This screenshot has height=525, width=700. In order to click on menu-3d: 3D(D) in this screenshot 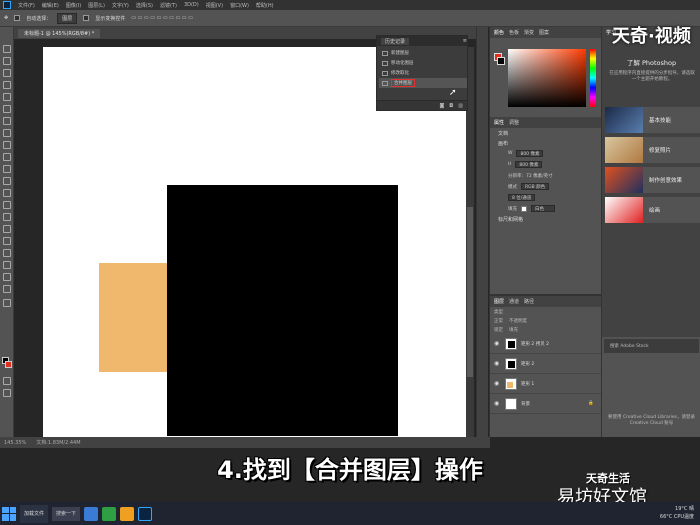, I will do `click(191, 5)`.